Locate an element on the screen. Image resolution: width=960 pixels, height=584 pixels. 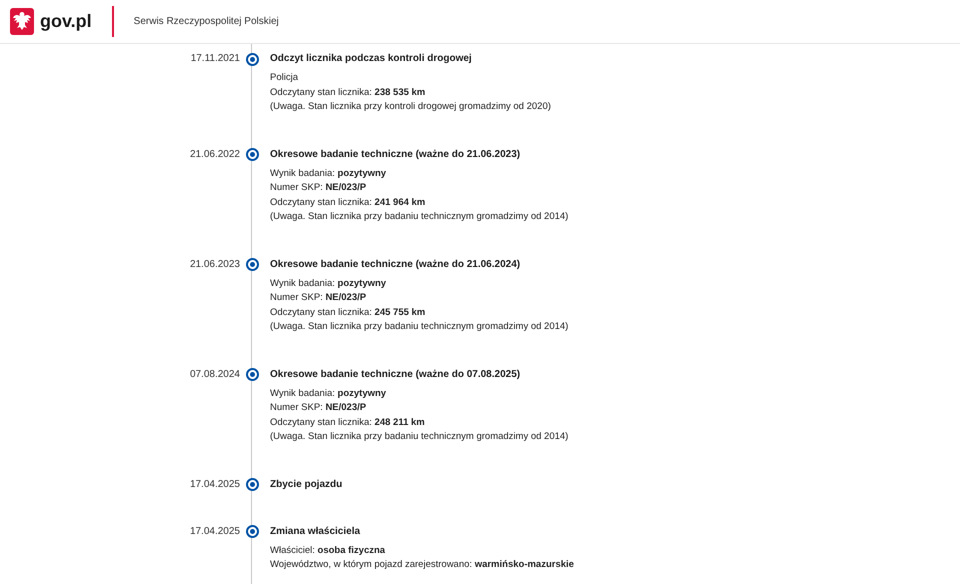
event-detail: Policja is located at coordinates (284, 78).